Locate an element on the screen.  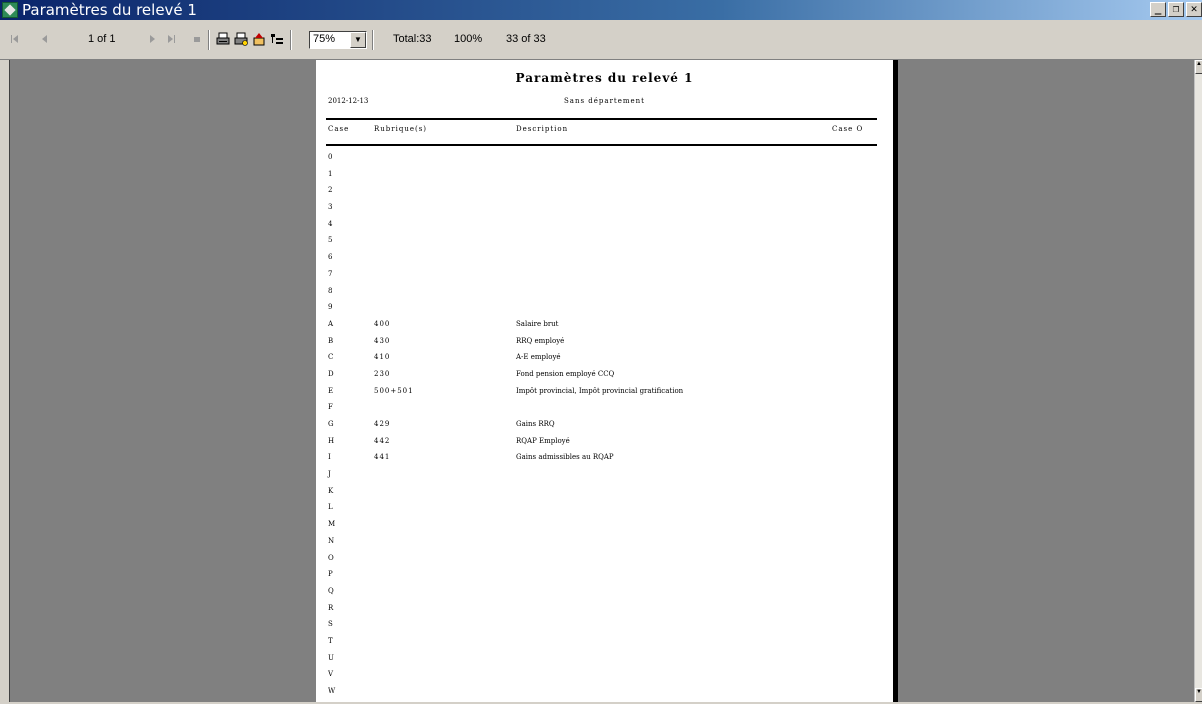
minimize-button: _ is located at coordinates (1158, 9).